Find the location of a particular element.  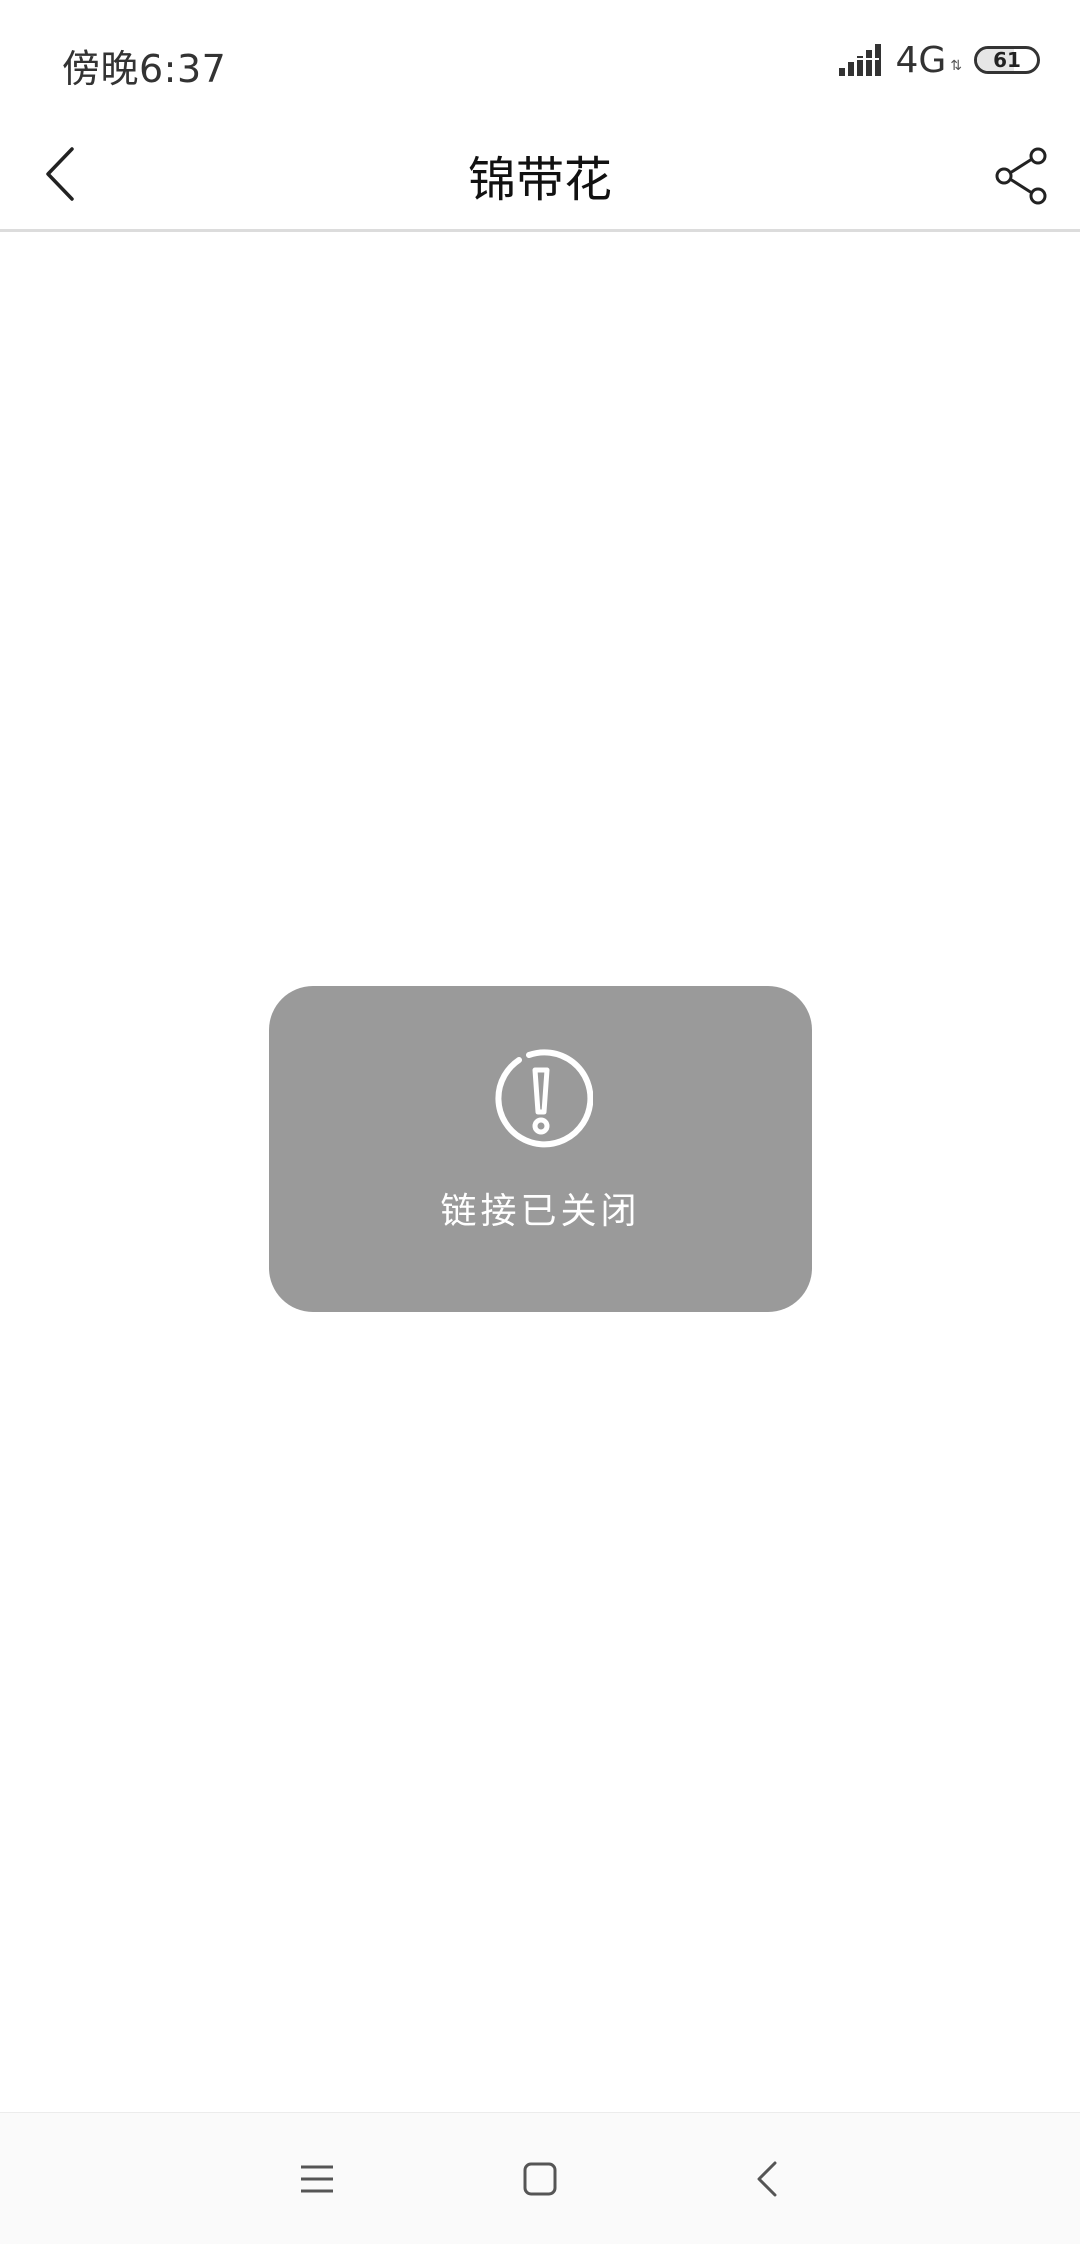

toast-message: 链接已关闭 is located at coordinates (540, 1211).